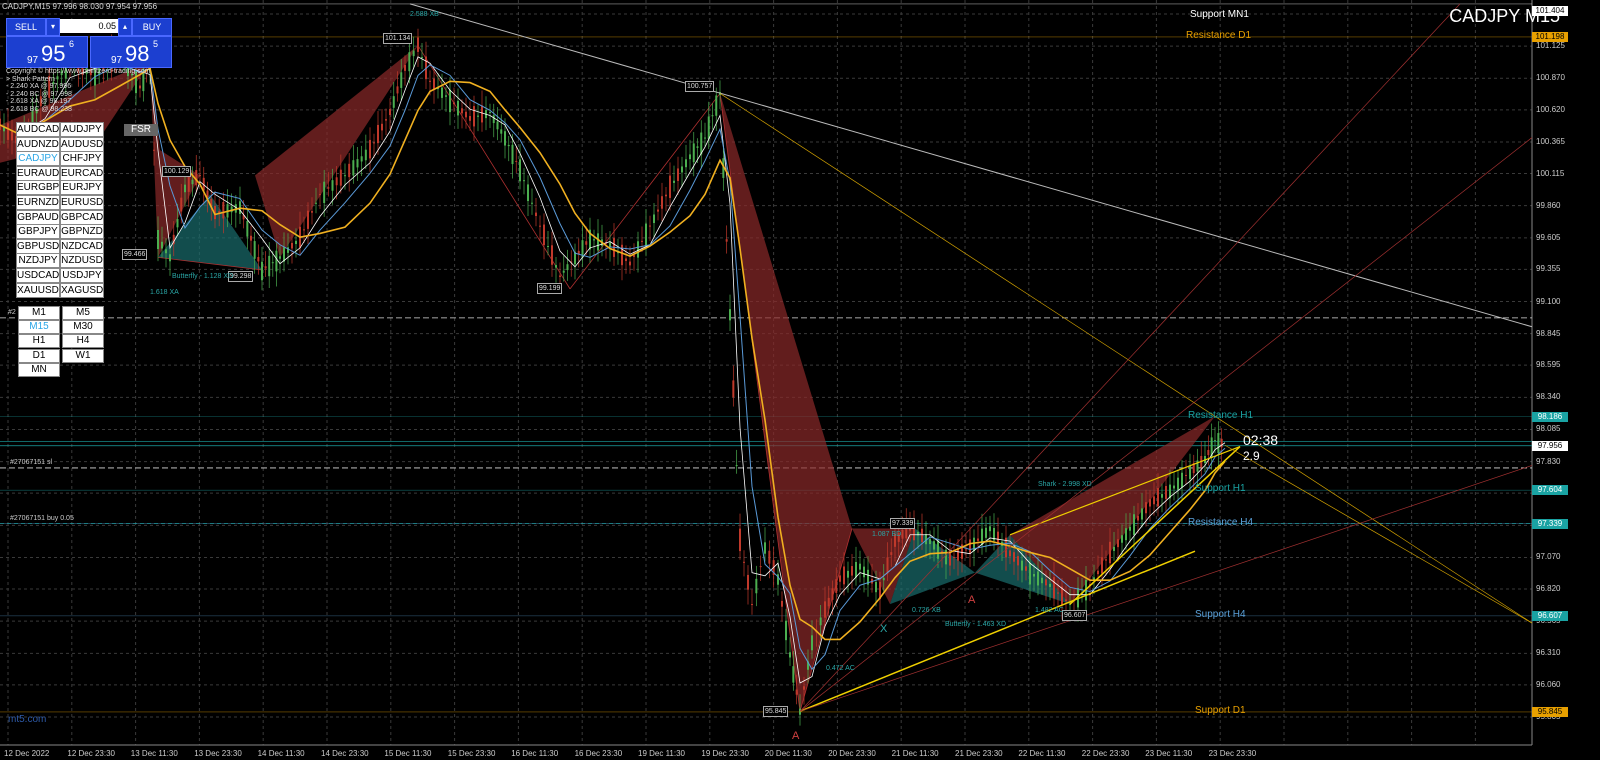 This screenshot has width=1600, height=760. I want to click on time-tick: 15 Dec 11:30, so click(408, 753).